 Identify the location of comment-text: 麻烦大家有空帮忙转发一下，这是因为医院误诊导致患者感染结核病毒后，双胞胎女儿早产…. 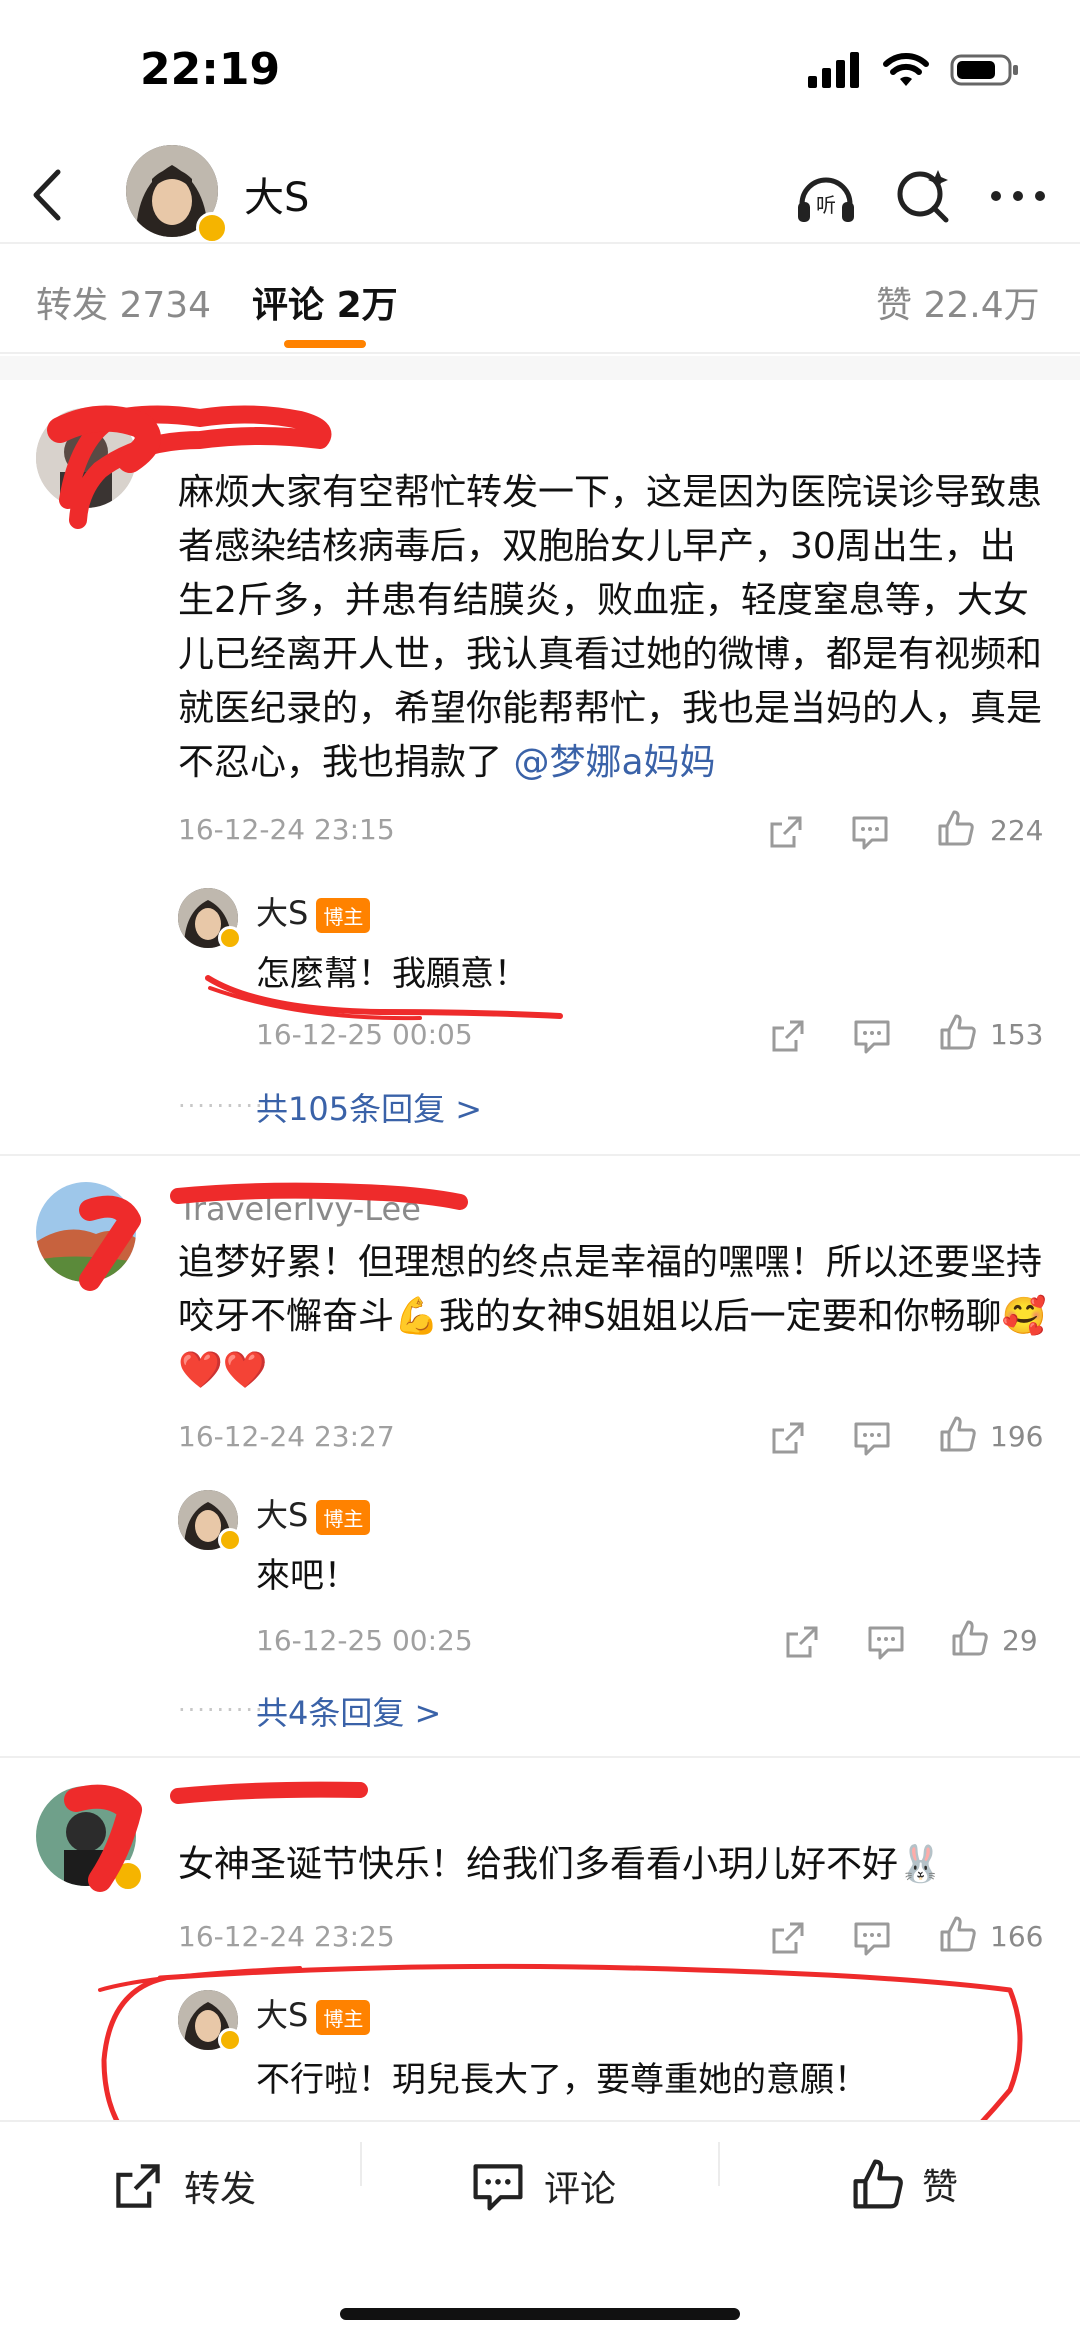
(613, 628).